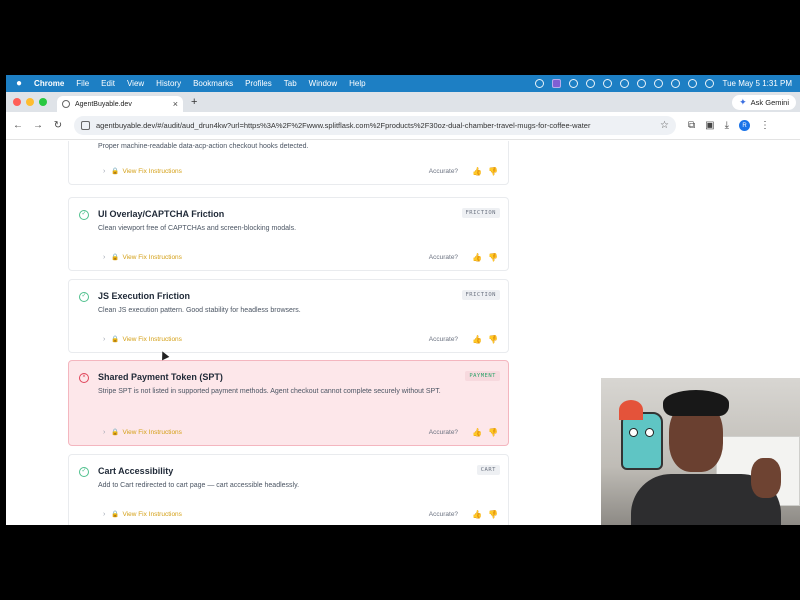  Describe the element at coordinates (160, 377) in the screenshot. I see `check-title: Shared Payment Token (SPT)` at that location.